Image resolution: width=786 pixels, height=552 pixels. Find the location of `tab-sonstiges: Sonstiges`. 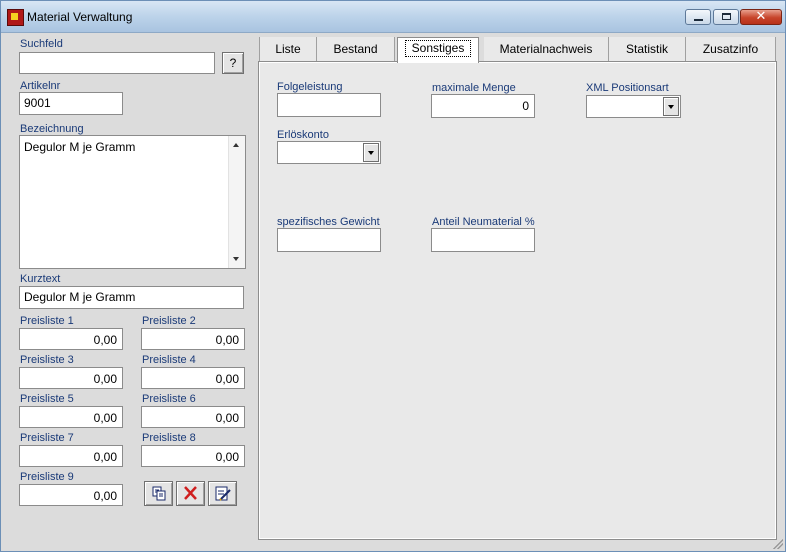

tab-sonstiges: Sonstiges is located at coordinates (438, 50).